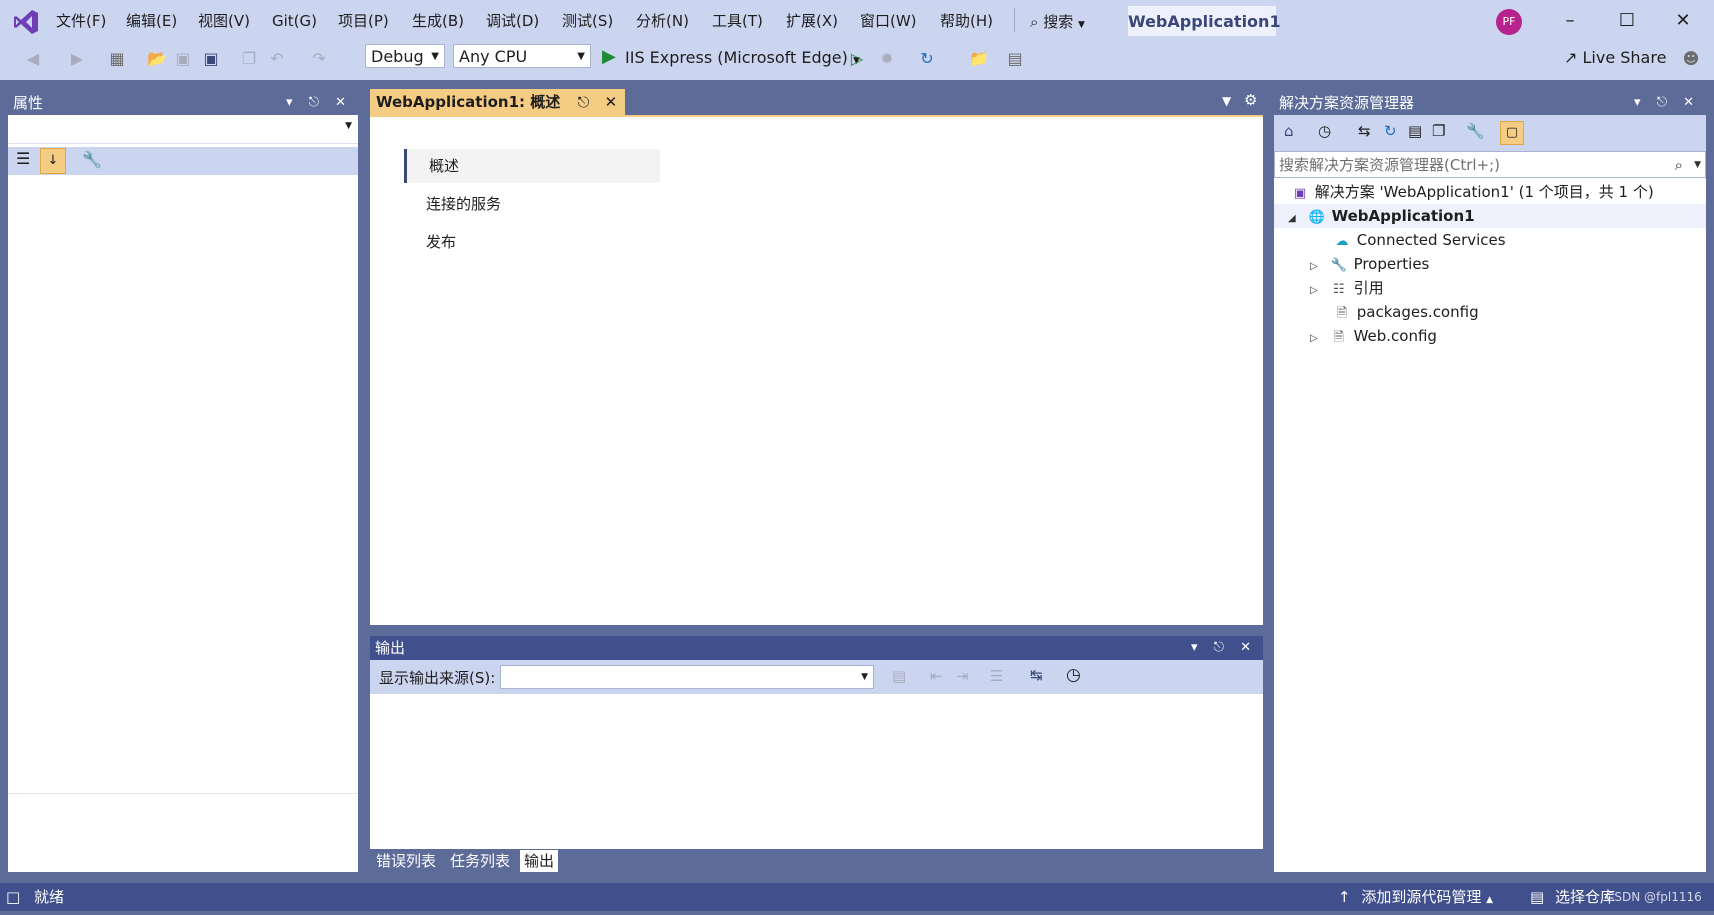 The width and height of the screenshot is (1714, 915). What do you see at coordinates (1654, 897) in the screenshot?
I see `watermark-text: CSDN @fpl1116` at bounding box center [1654, 897].